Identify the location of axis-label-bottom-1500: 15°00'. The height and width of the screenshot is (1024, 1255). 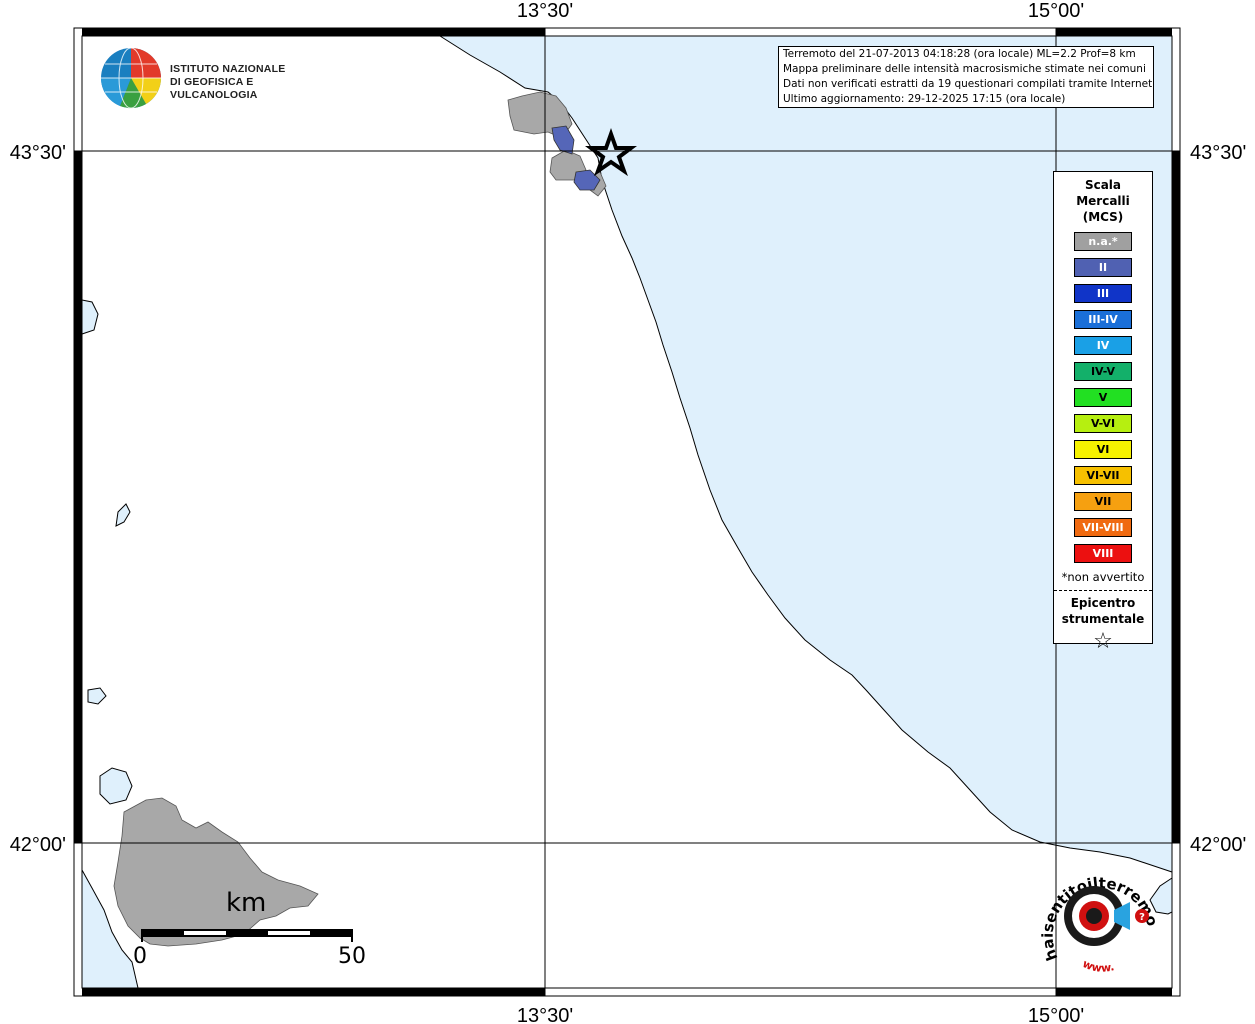
(1056, 1014).